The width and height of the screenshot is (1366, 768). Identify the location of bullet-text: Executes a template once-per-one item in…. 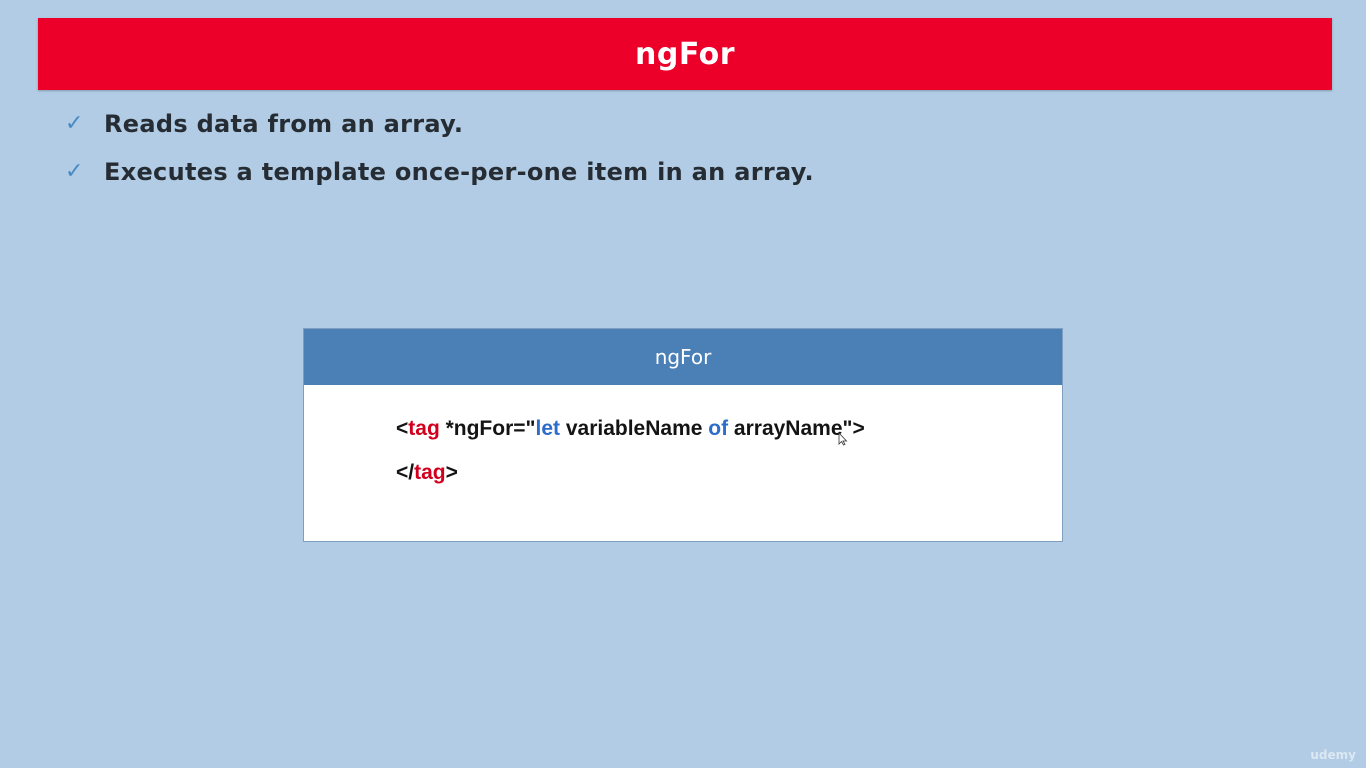
(459, 172).